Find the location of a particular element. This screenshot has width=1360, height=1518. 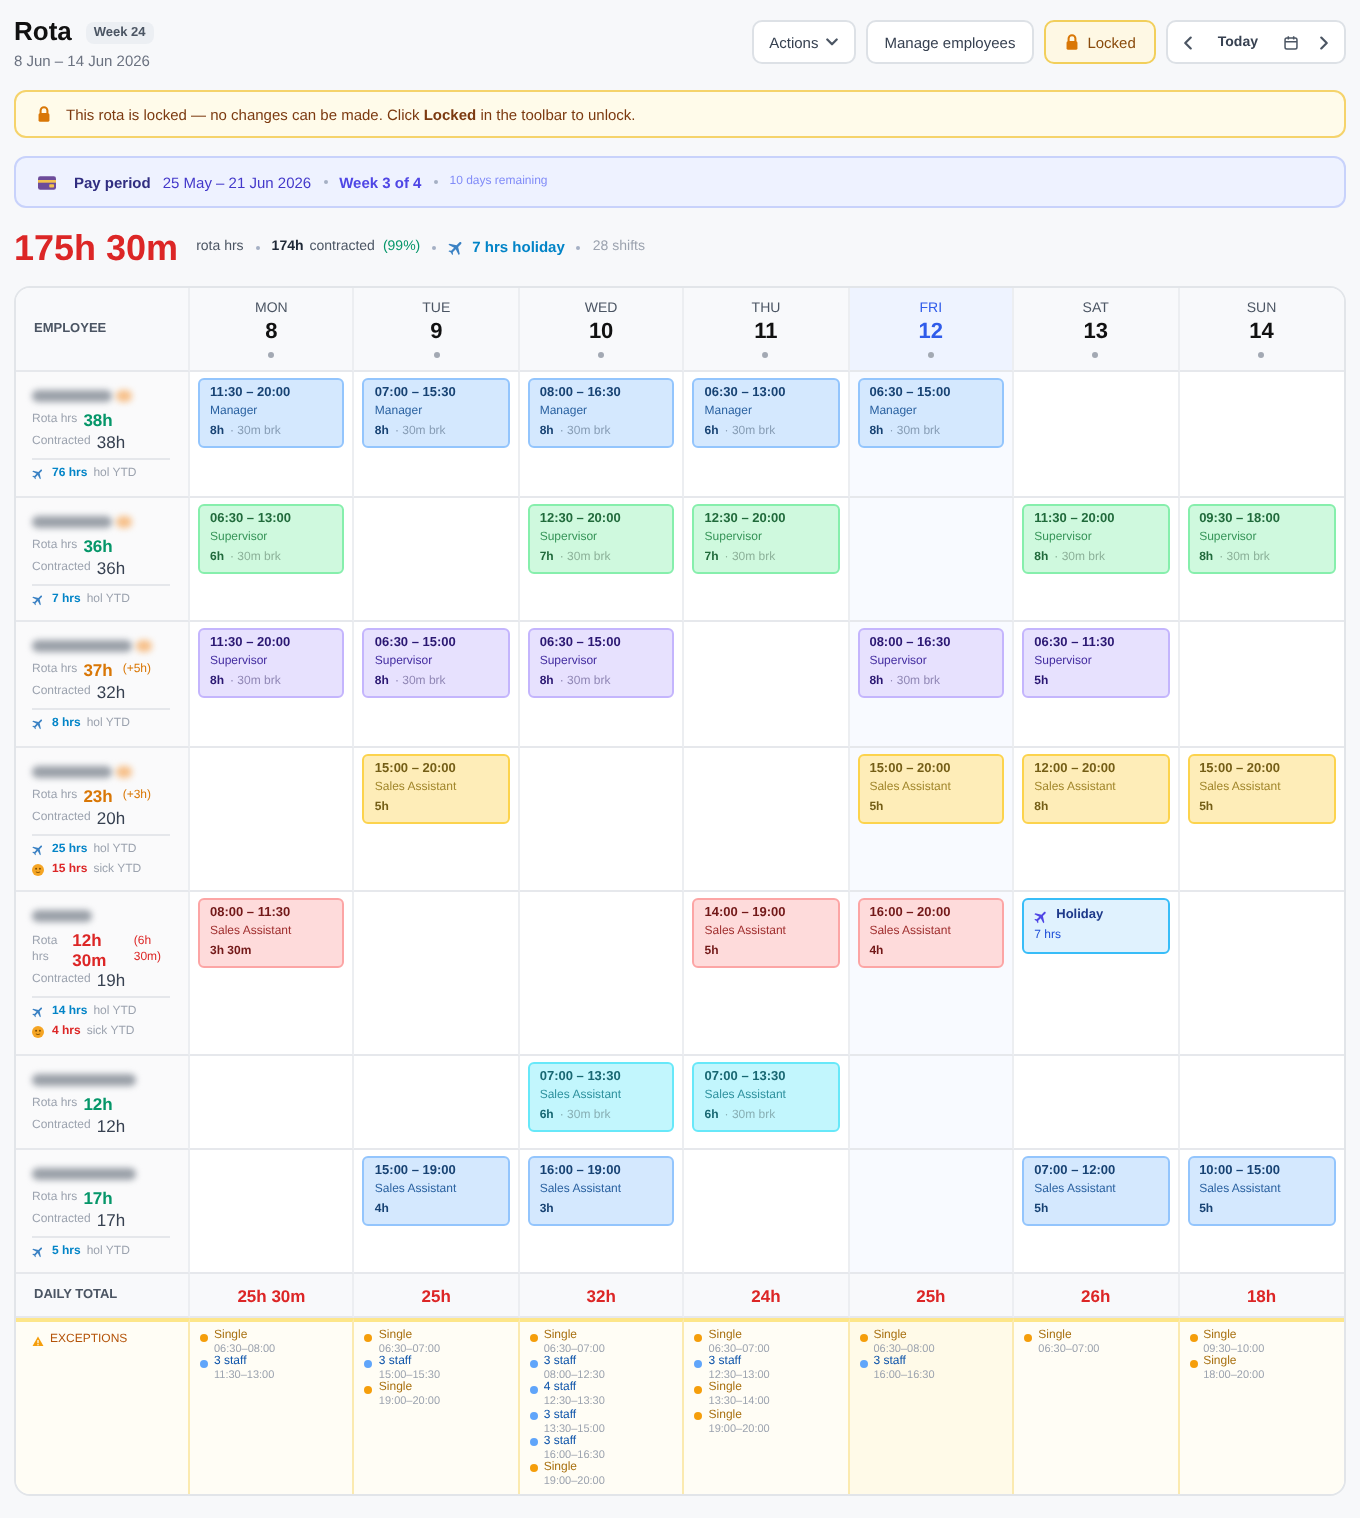

day-date: 10 is located at coordinates (601, 332).